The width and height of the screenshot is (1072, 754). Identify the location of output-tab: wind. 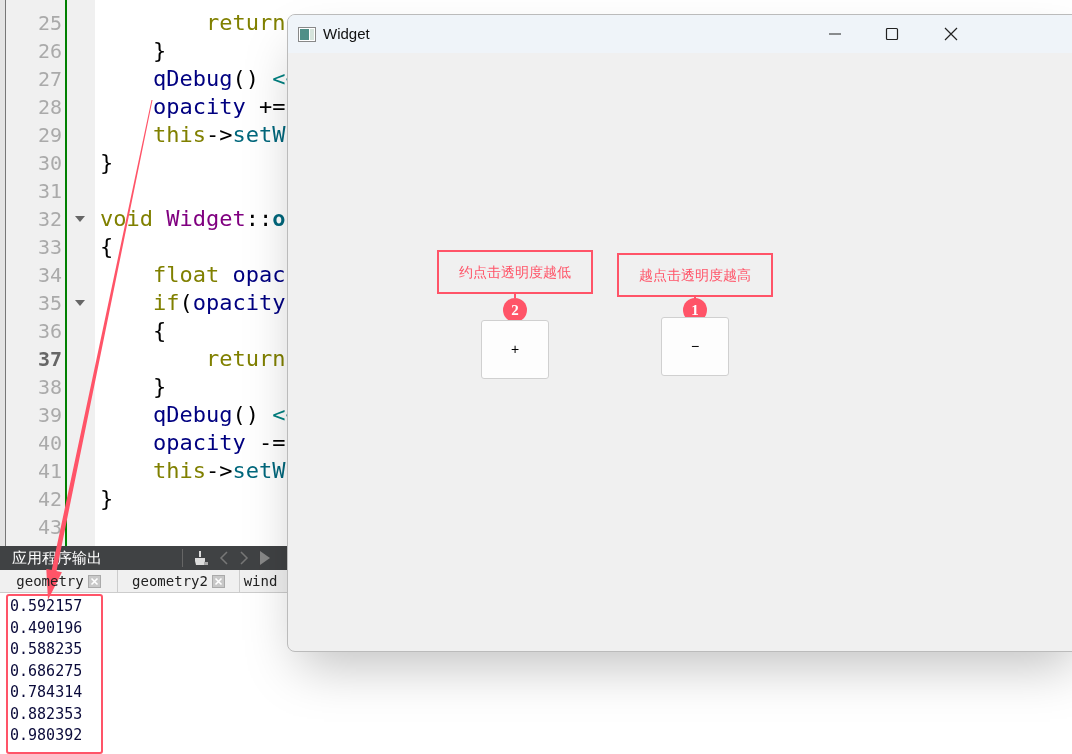
(260, 581).